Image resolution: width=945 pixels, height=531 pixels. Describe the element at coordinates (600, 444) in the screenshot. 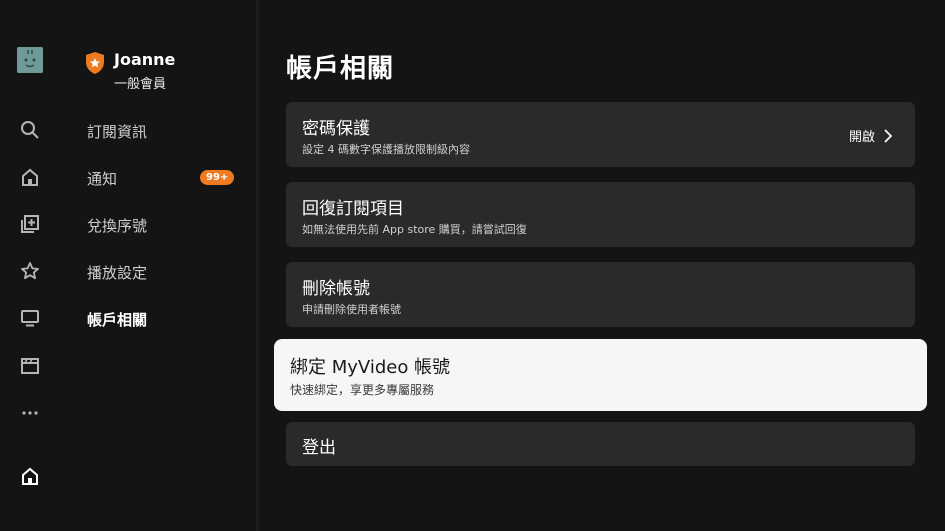

I see `logout-card: 登出` at that location.